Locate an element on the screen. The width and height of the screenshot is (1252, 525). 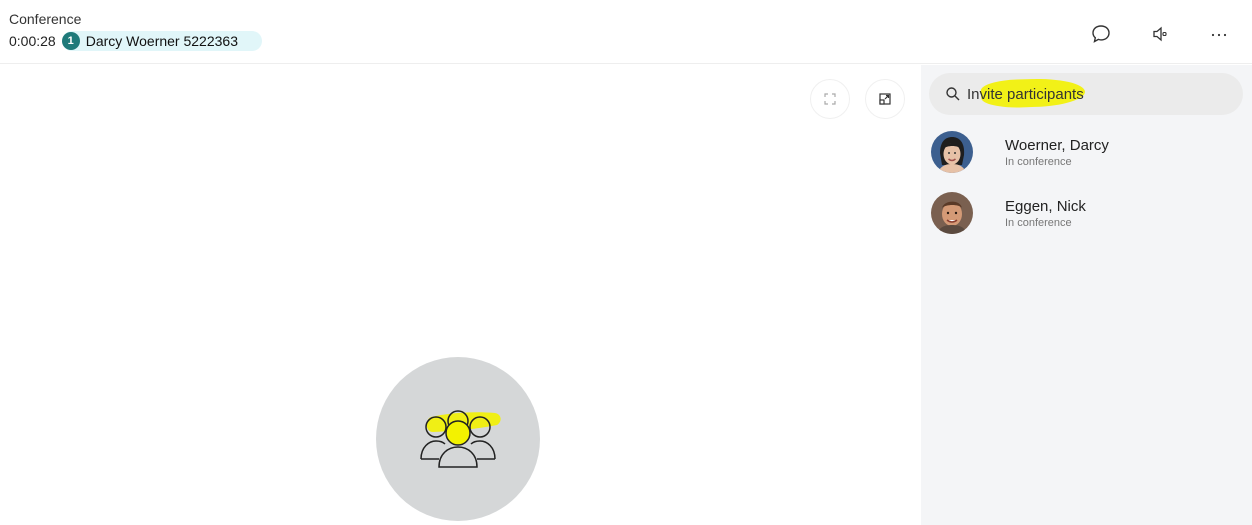
speaker-icon is located at coordinates (1160, 34).